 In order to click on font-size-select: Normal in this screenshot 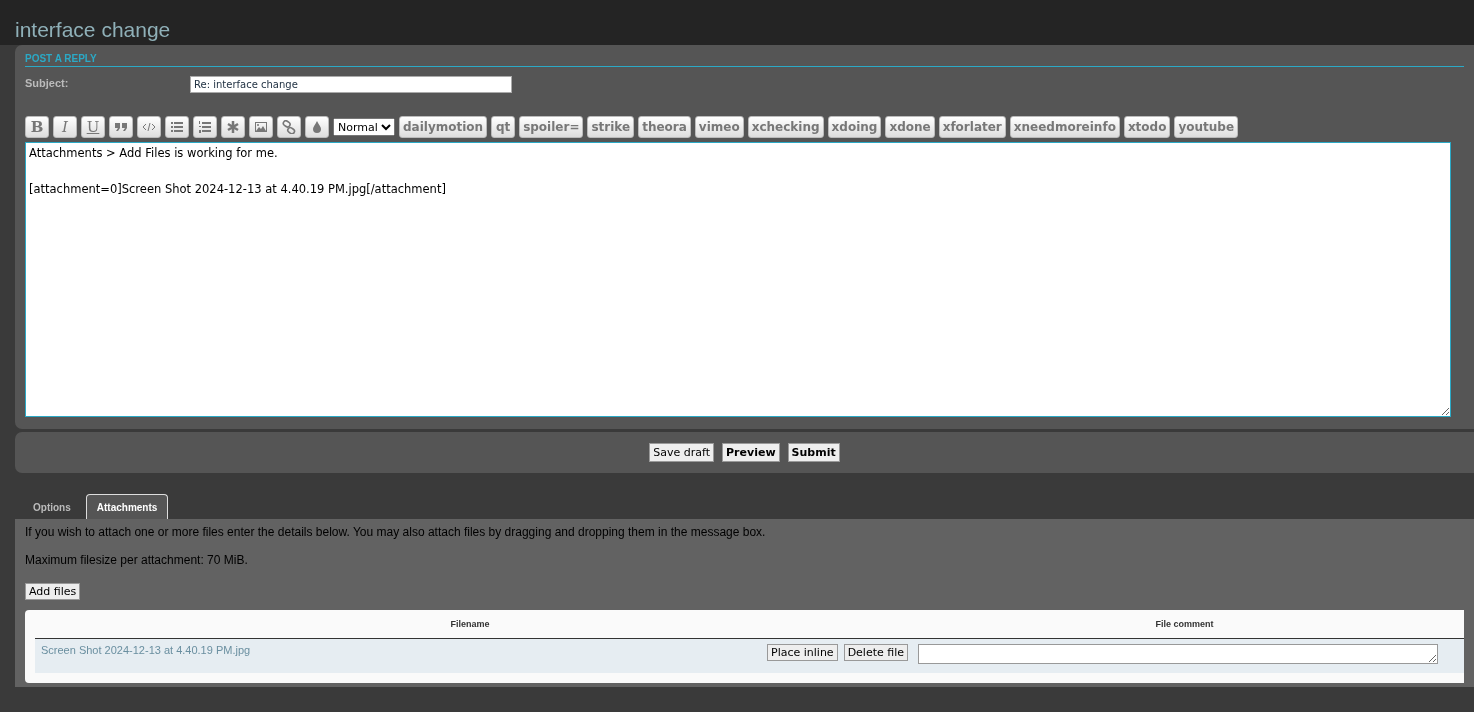, I will do `click(364, 127)`.